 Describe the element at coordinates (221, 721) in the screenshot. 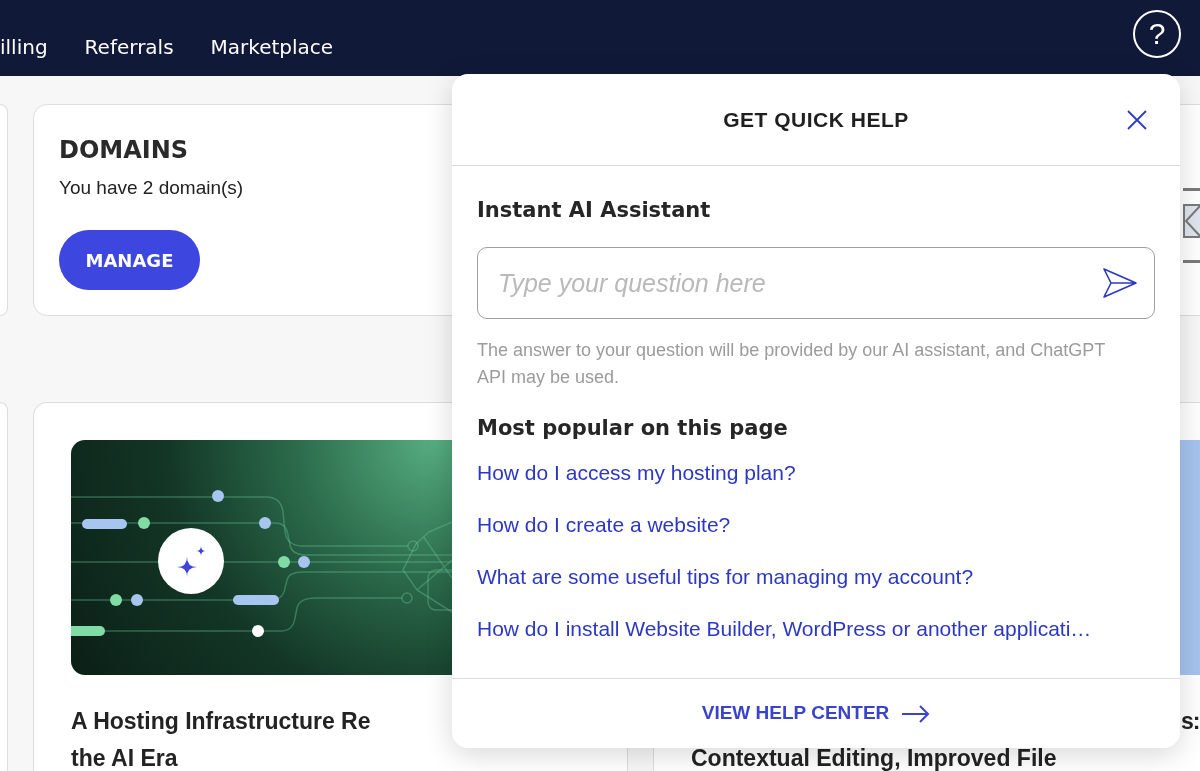

I see `article-title: A Hosting Infrastructure Re` at that location.